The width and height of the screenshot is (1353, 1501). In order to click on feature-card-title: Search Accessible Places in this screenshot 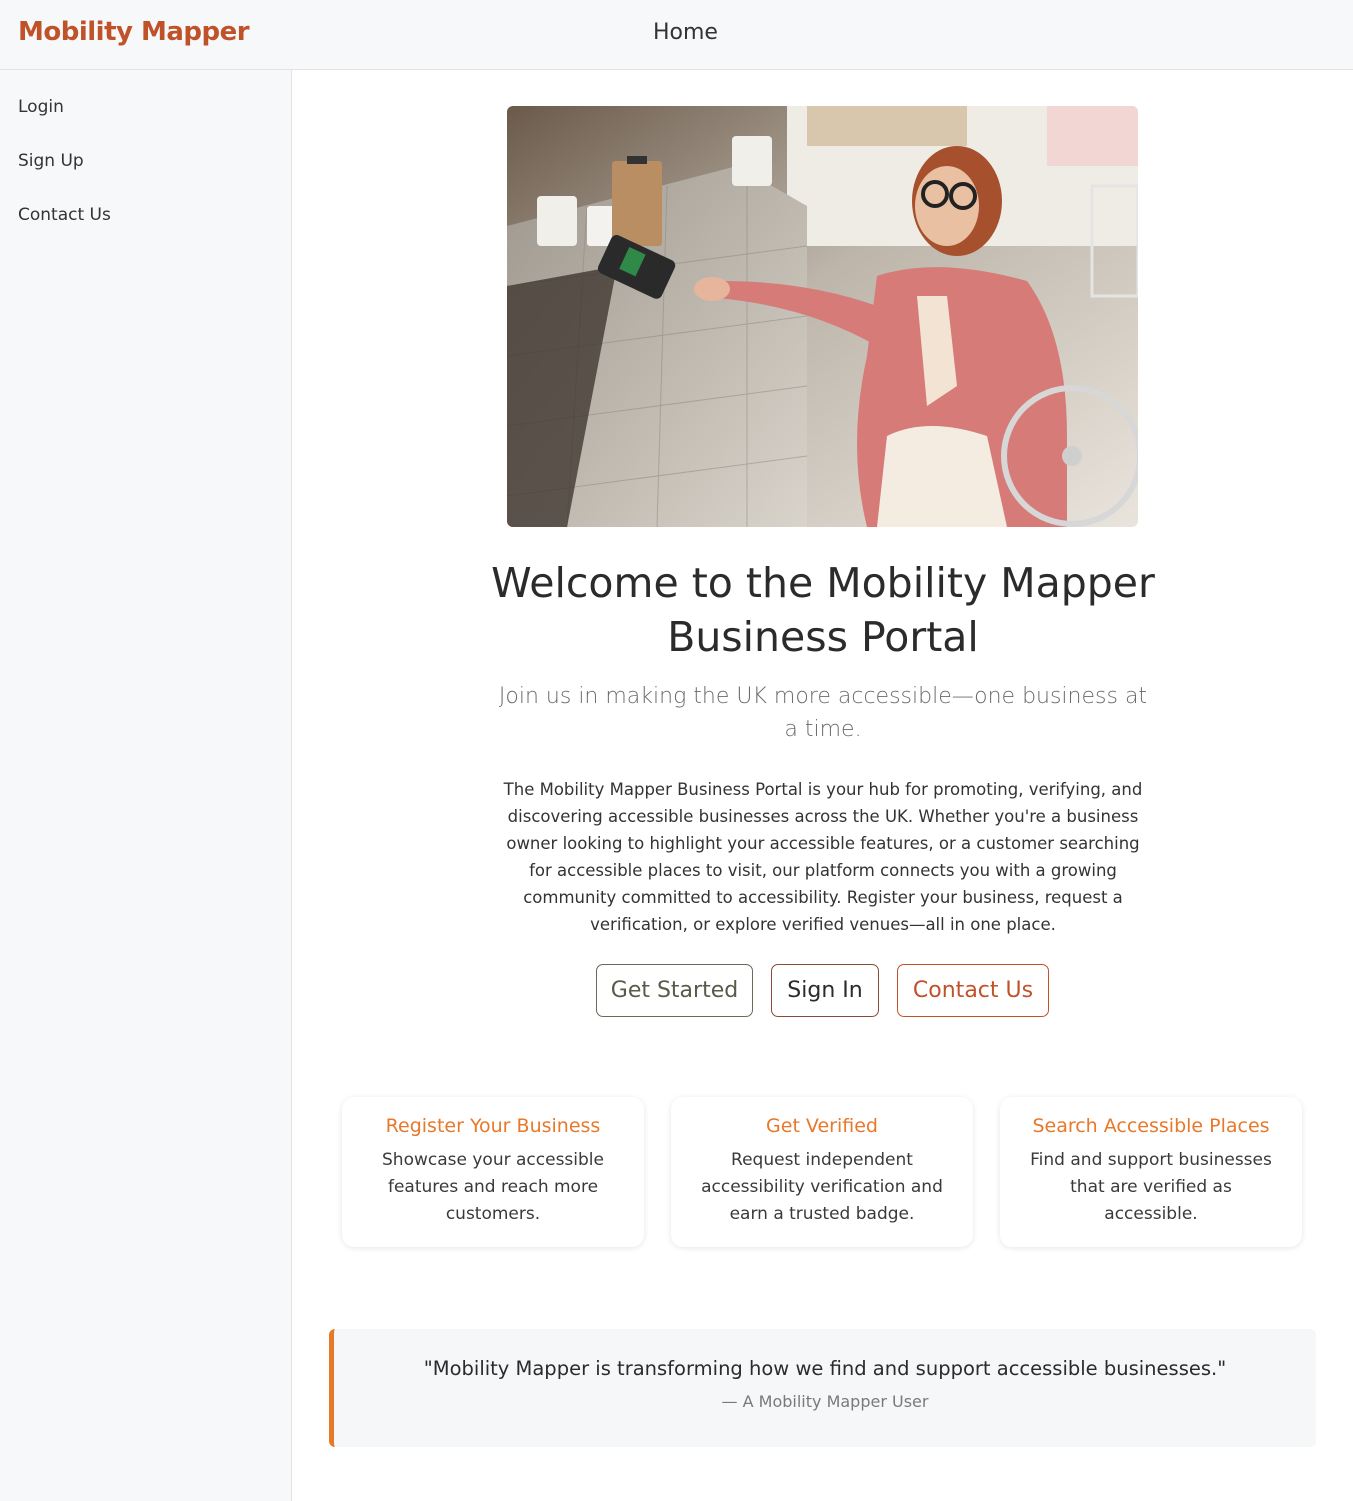, I will do `click(1151, 1126)`.